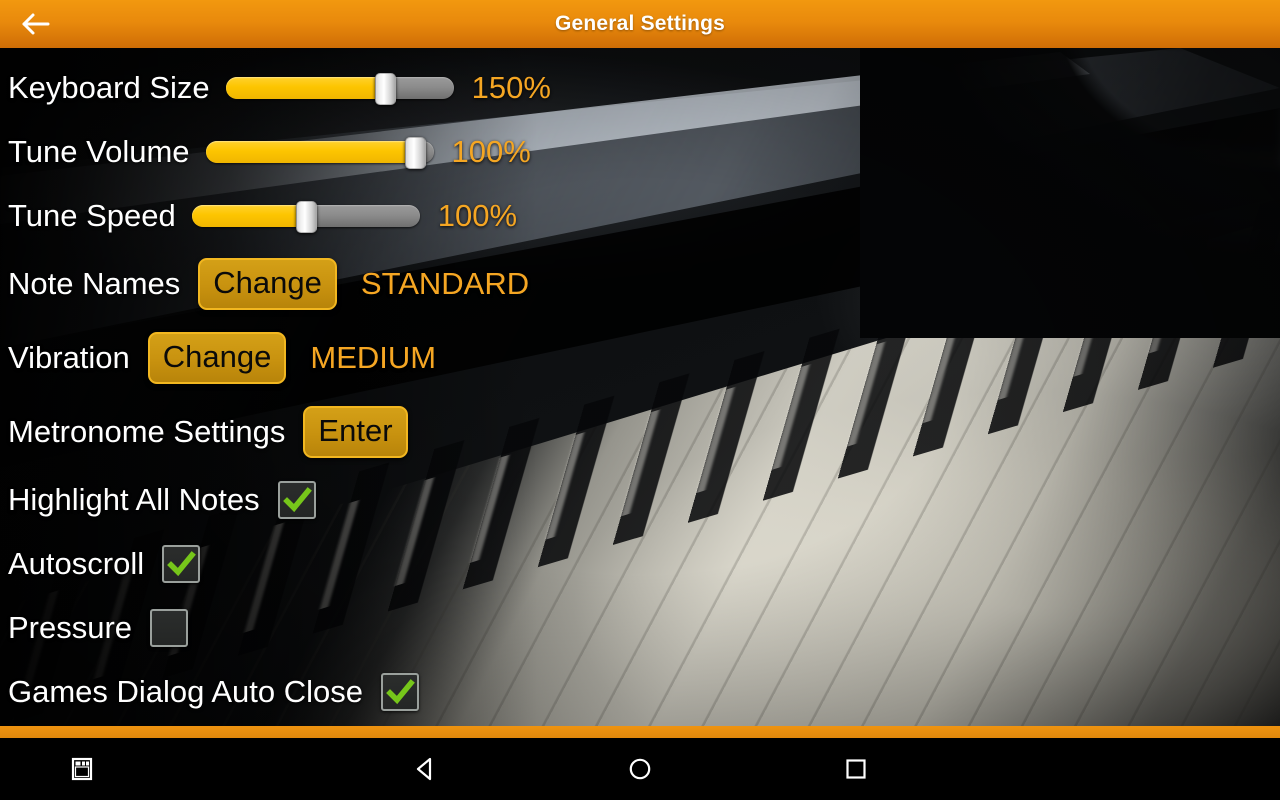 This screenshot has width=1280, height=800. I want to click on setting-row-tune-speed: Tune Speed 100%, so click(258, 216).